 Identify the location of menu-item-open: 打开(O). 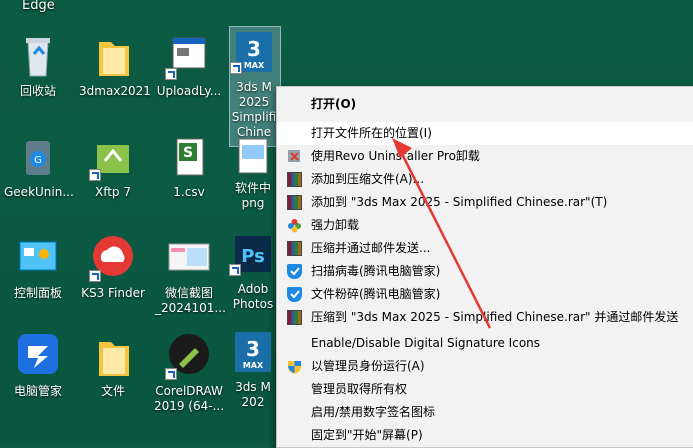
(485, 104).